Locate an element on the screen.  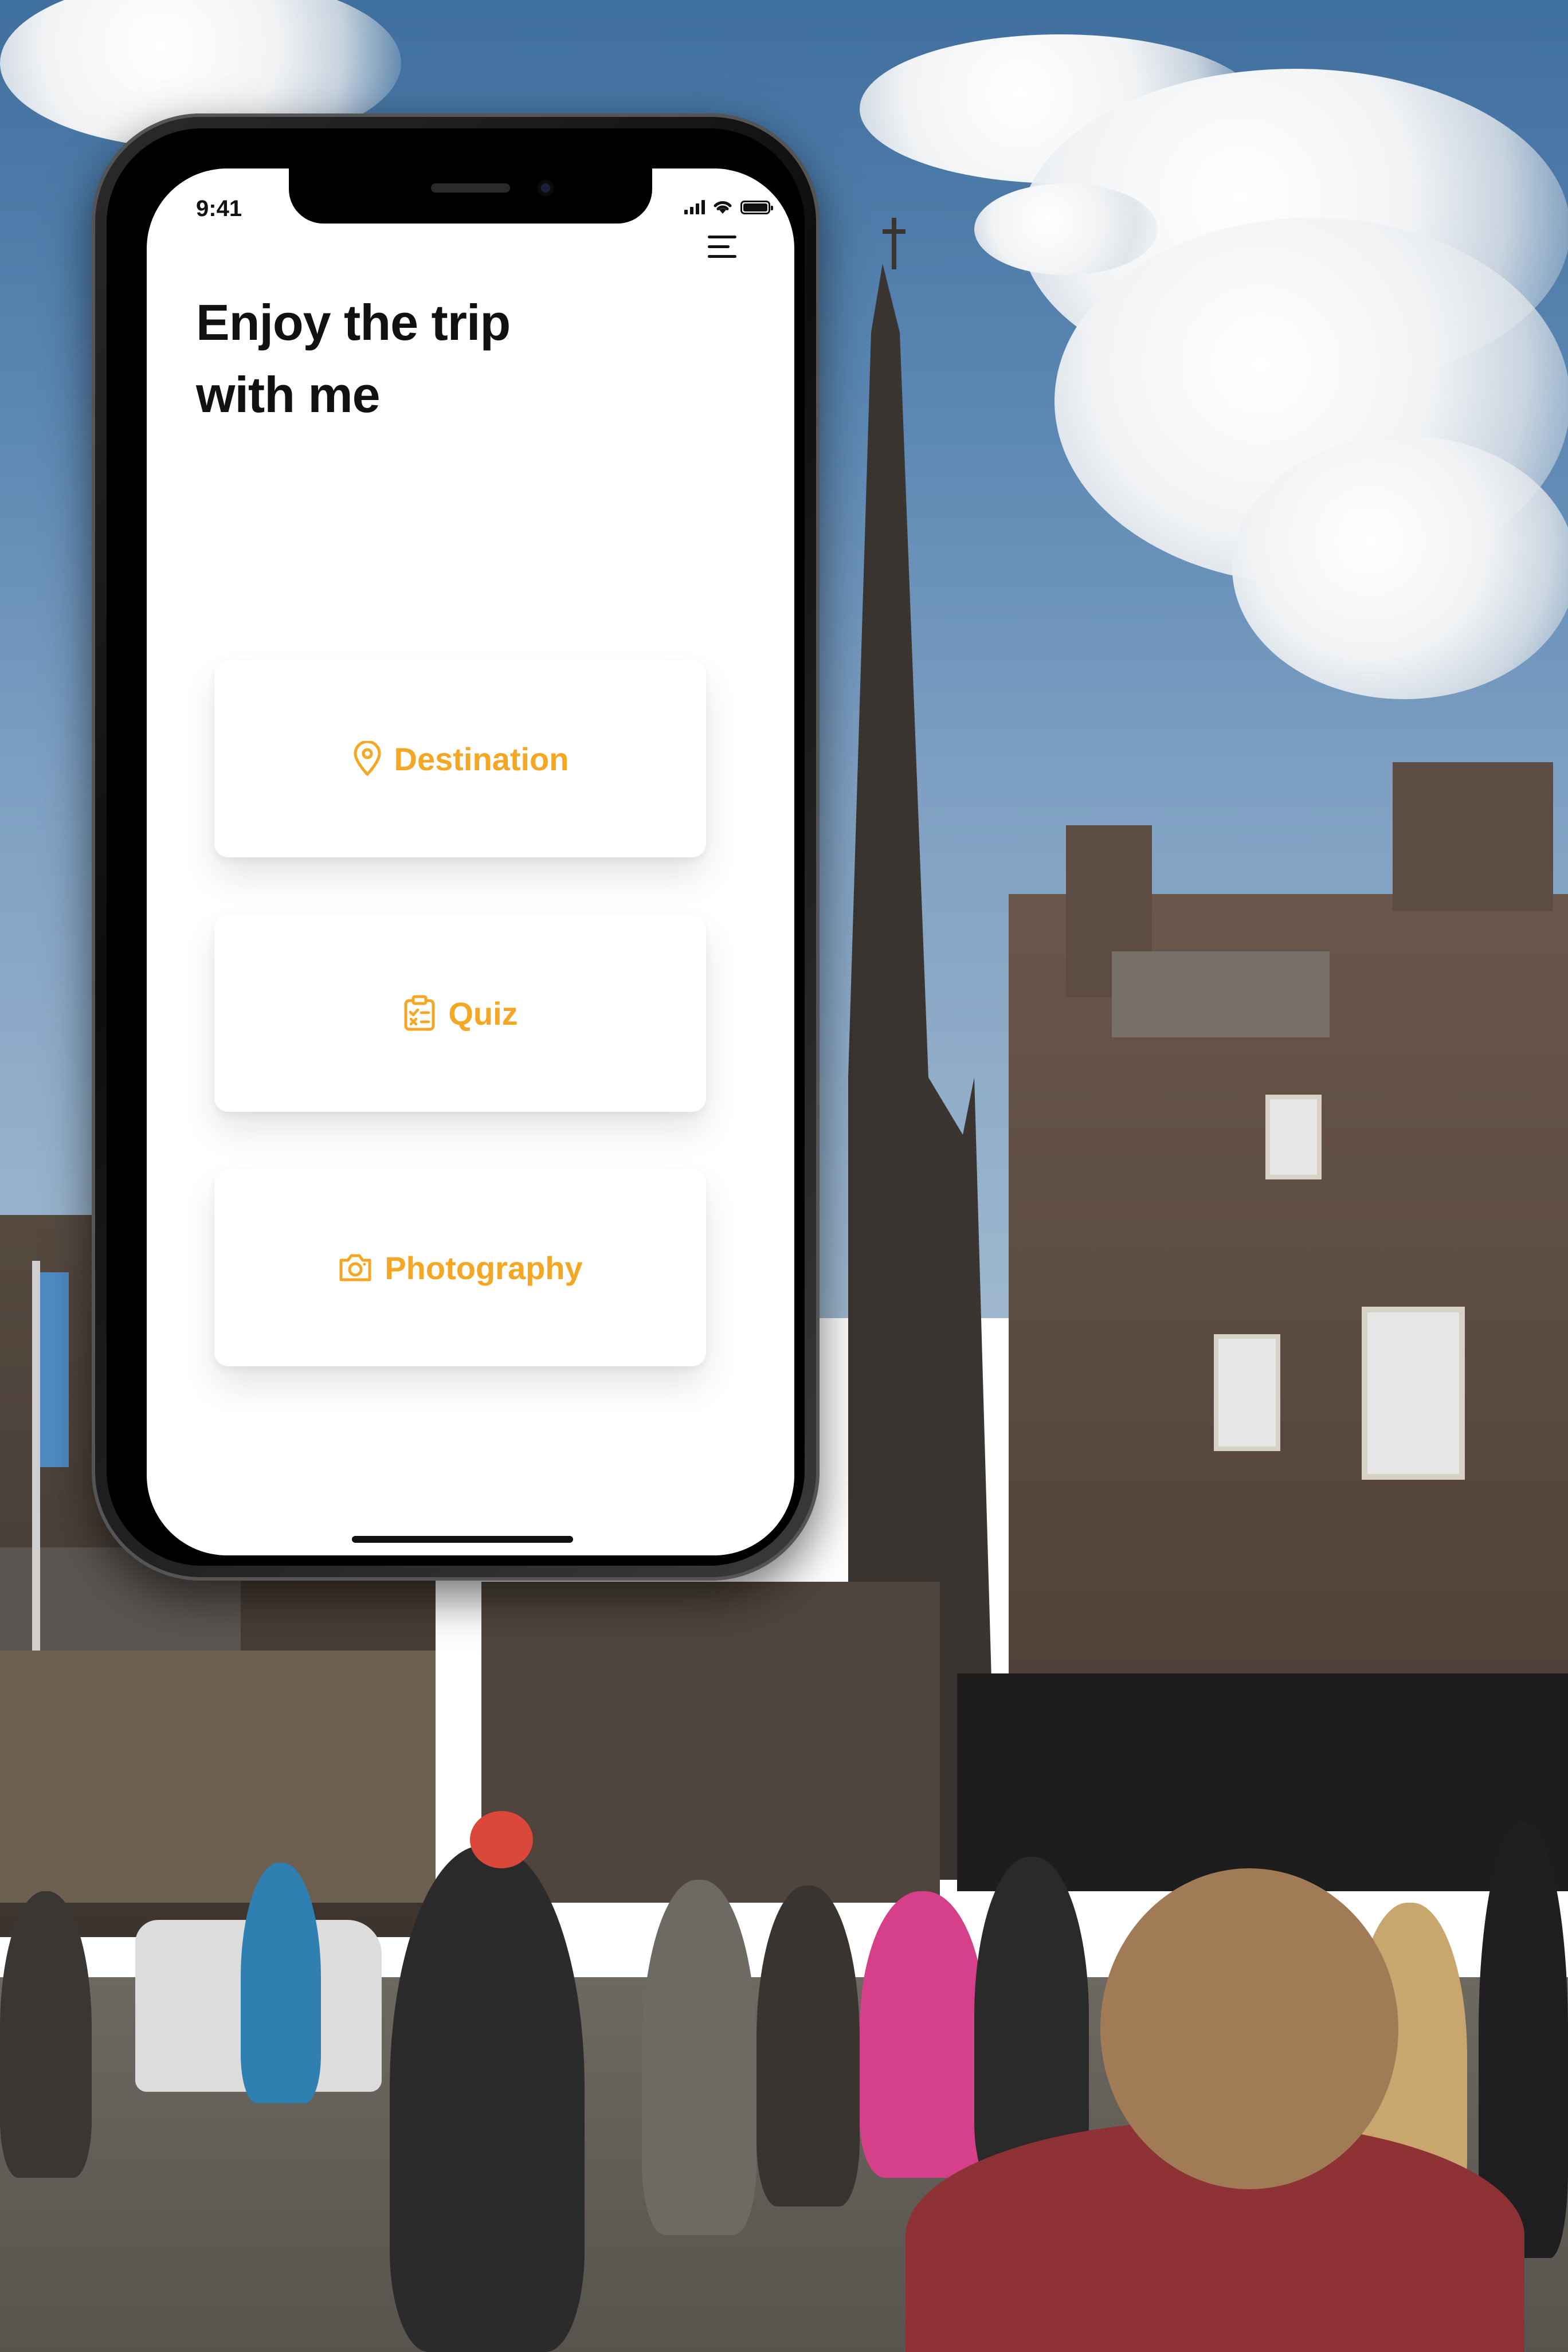
status-time: 9:41 is located at coordinates (219, 208).